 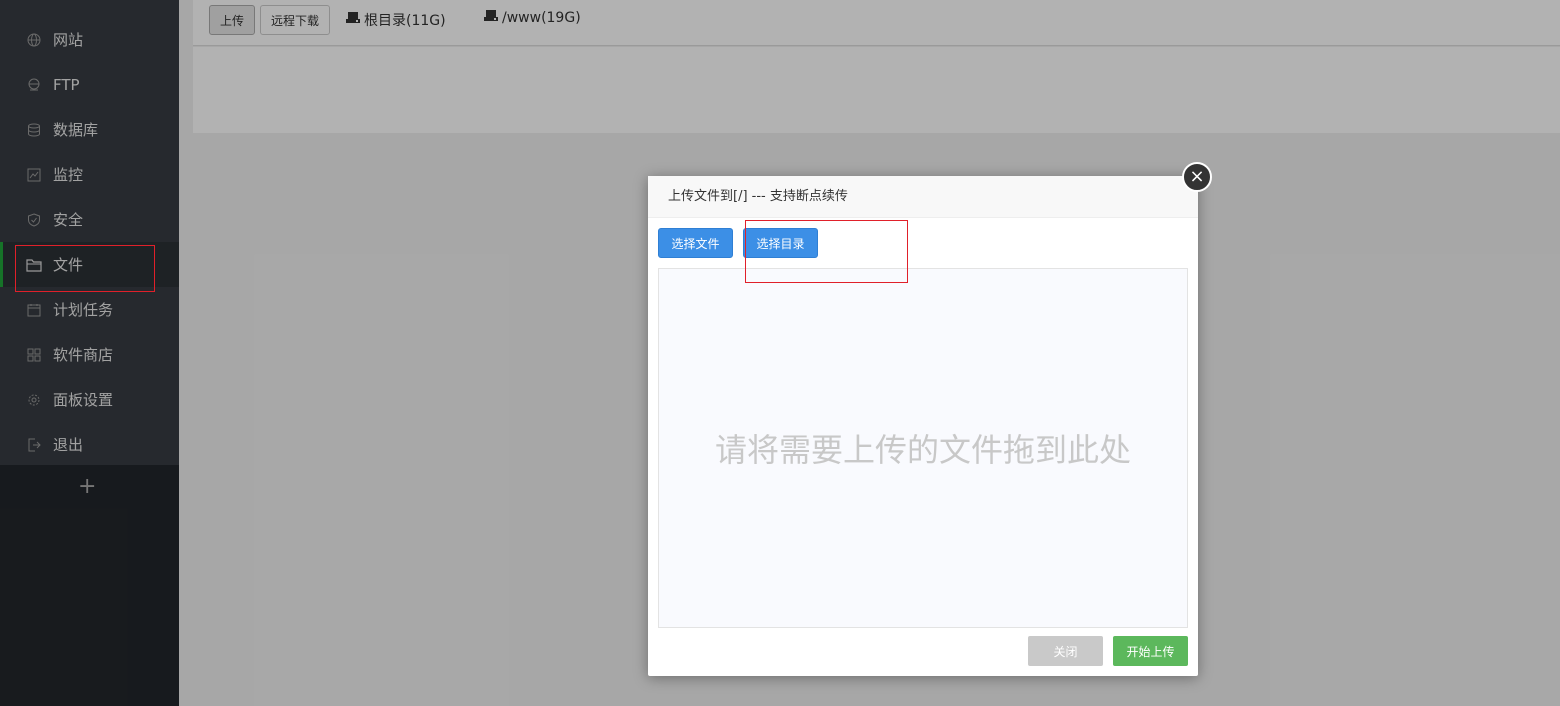 What do you see at coordinates (923, 197) in the screenshot?
I see `dialog-title: 上传文件到[/] --- 支持断点续传` at bounding box center [923, 197].